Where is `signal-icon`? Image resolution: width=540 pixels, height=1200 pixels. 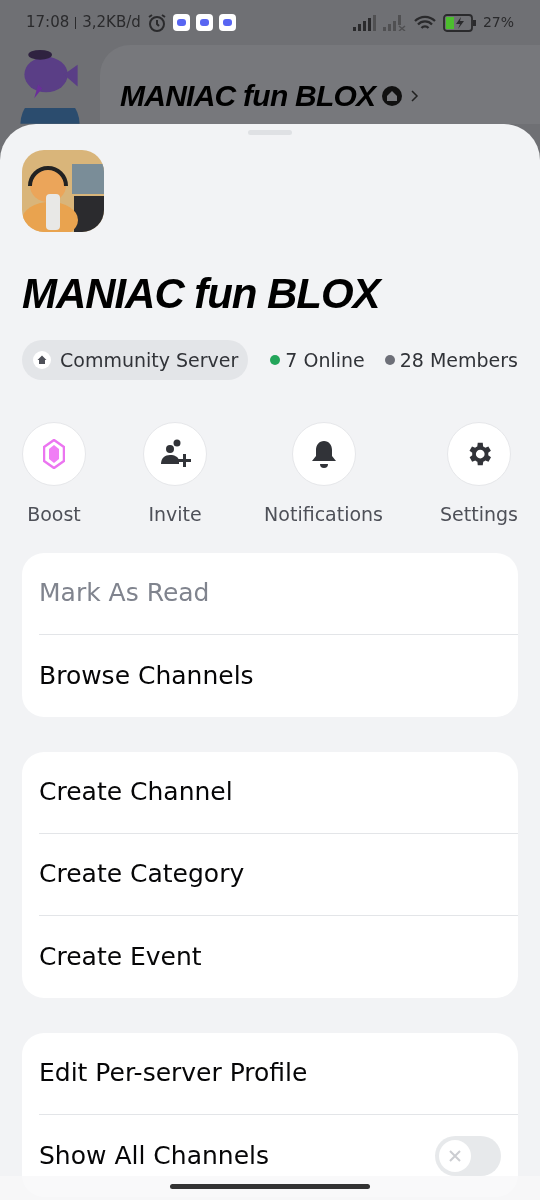 signal-icon is located at coordinates (364, 22).